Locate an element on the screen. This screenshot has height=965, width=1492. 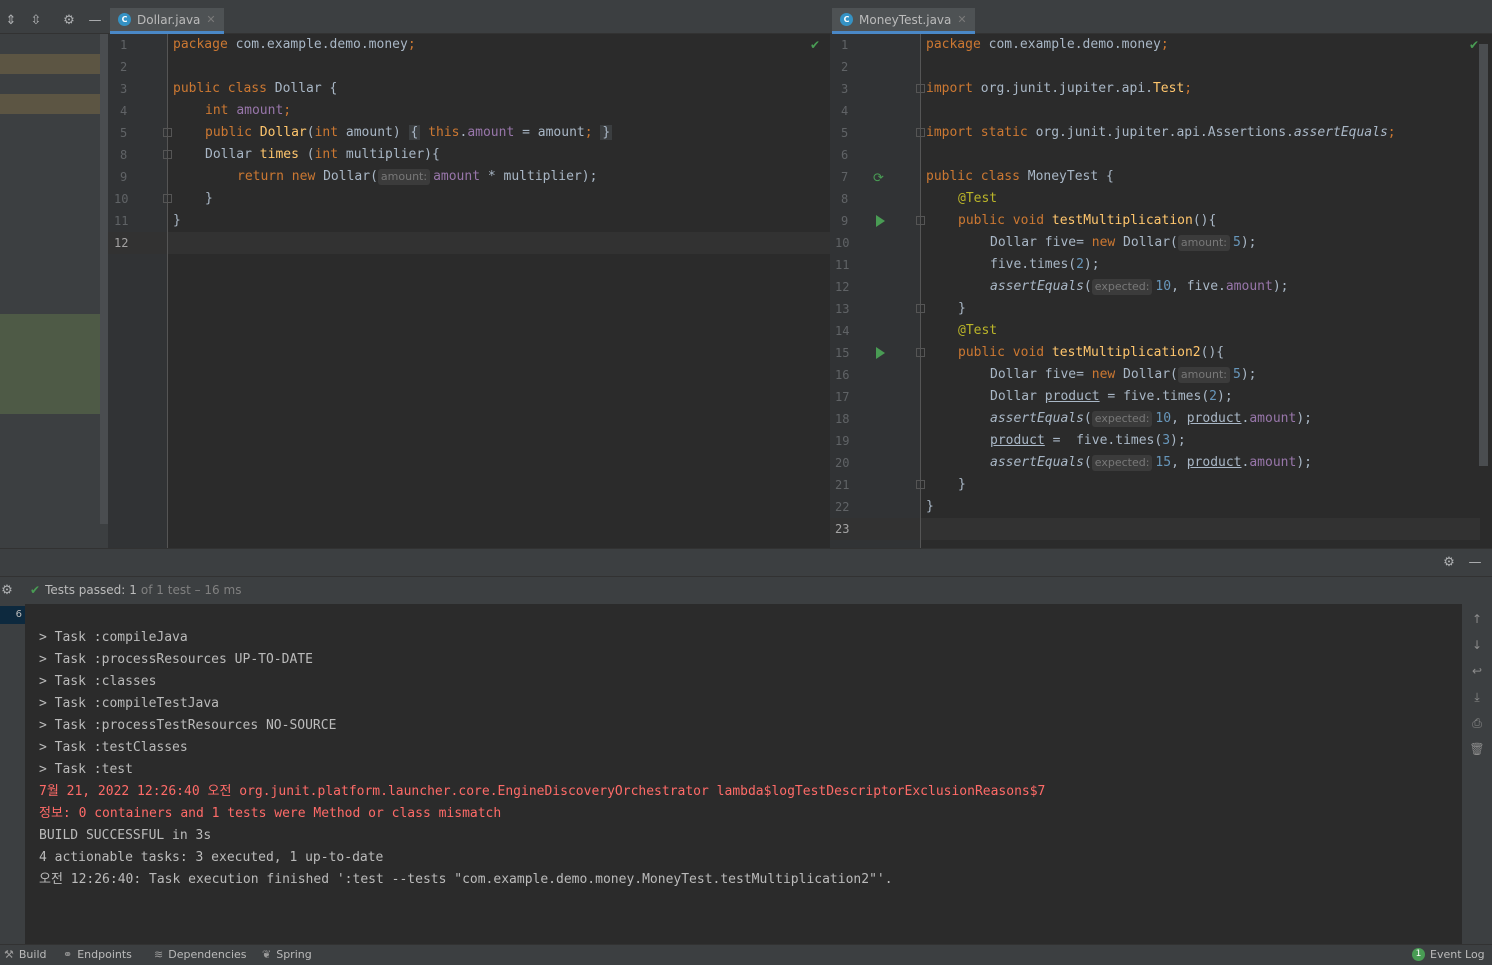
token: 2 is located at coordinates (1080, 264).